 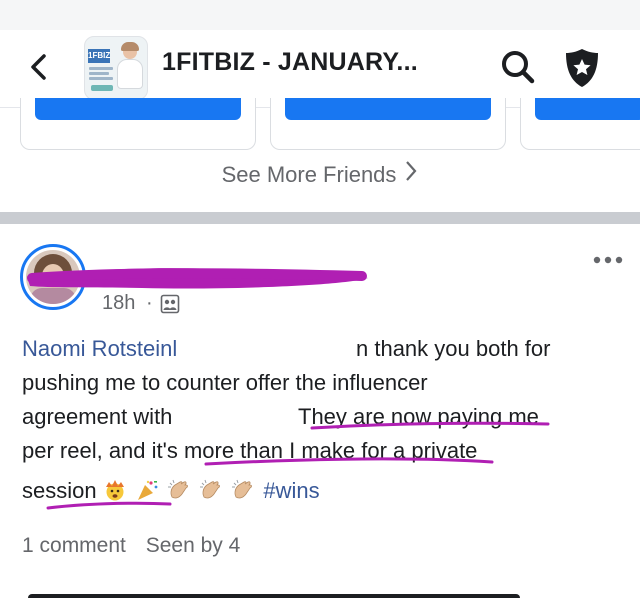 What do you see at coordinates (197, 278) in the screenshot?
I see `author-name-redaction` at bounding box center [197, 278].